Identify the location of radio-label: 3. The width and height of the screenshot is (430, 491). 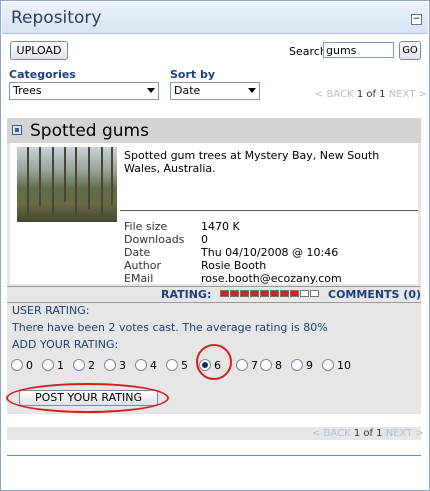
(122, 365).